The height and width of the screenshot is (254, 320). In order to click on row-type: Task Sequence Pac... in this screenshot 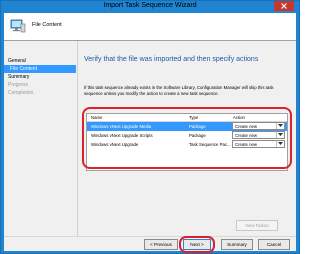, I will do `click(210, 144)`.